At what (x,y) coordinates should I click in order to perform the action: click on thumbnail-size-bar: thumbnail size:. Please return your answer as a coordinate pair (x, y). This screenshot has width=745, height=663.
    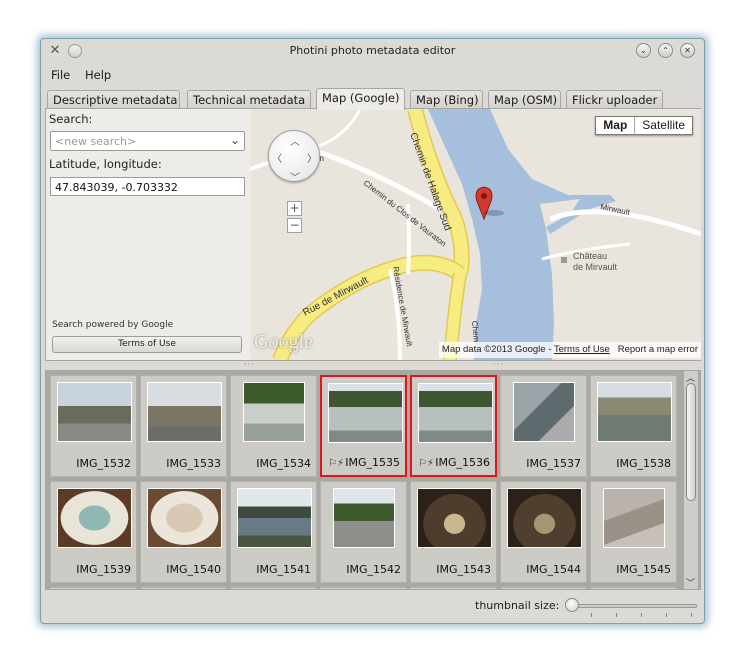
    Looking at the image, I should click on (372, 606).